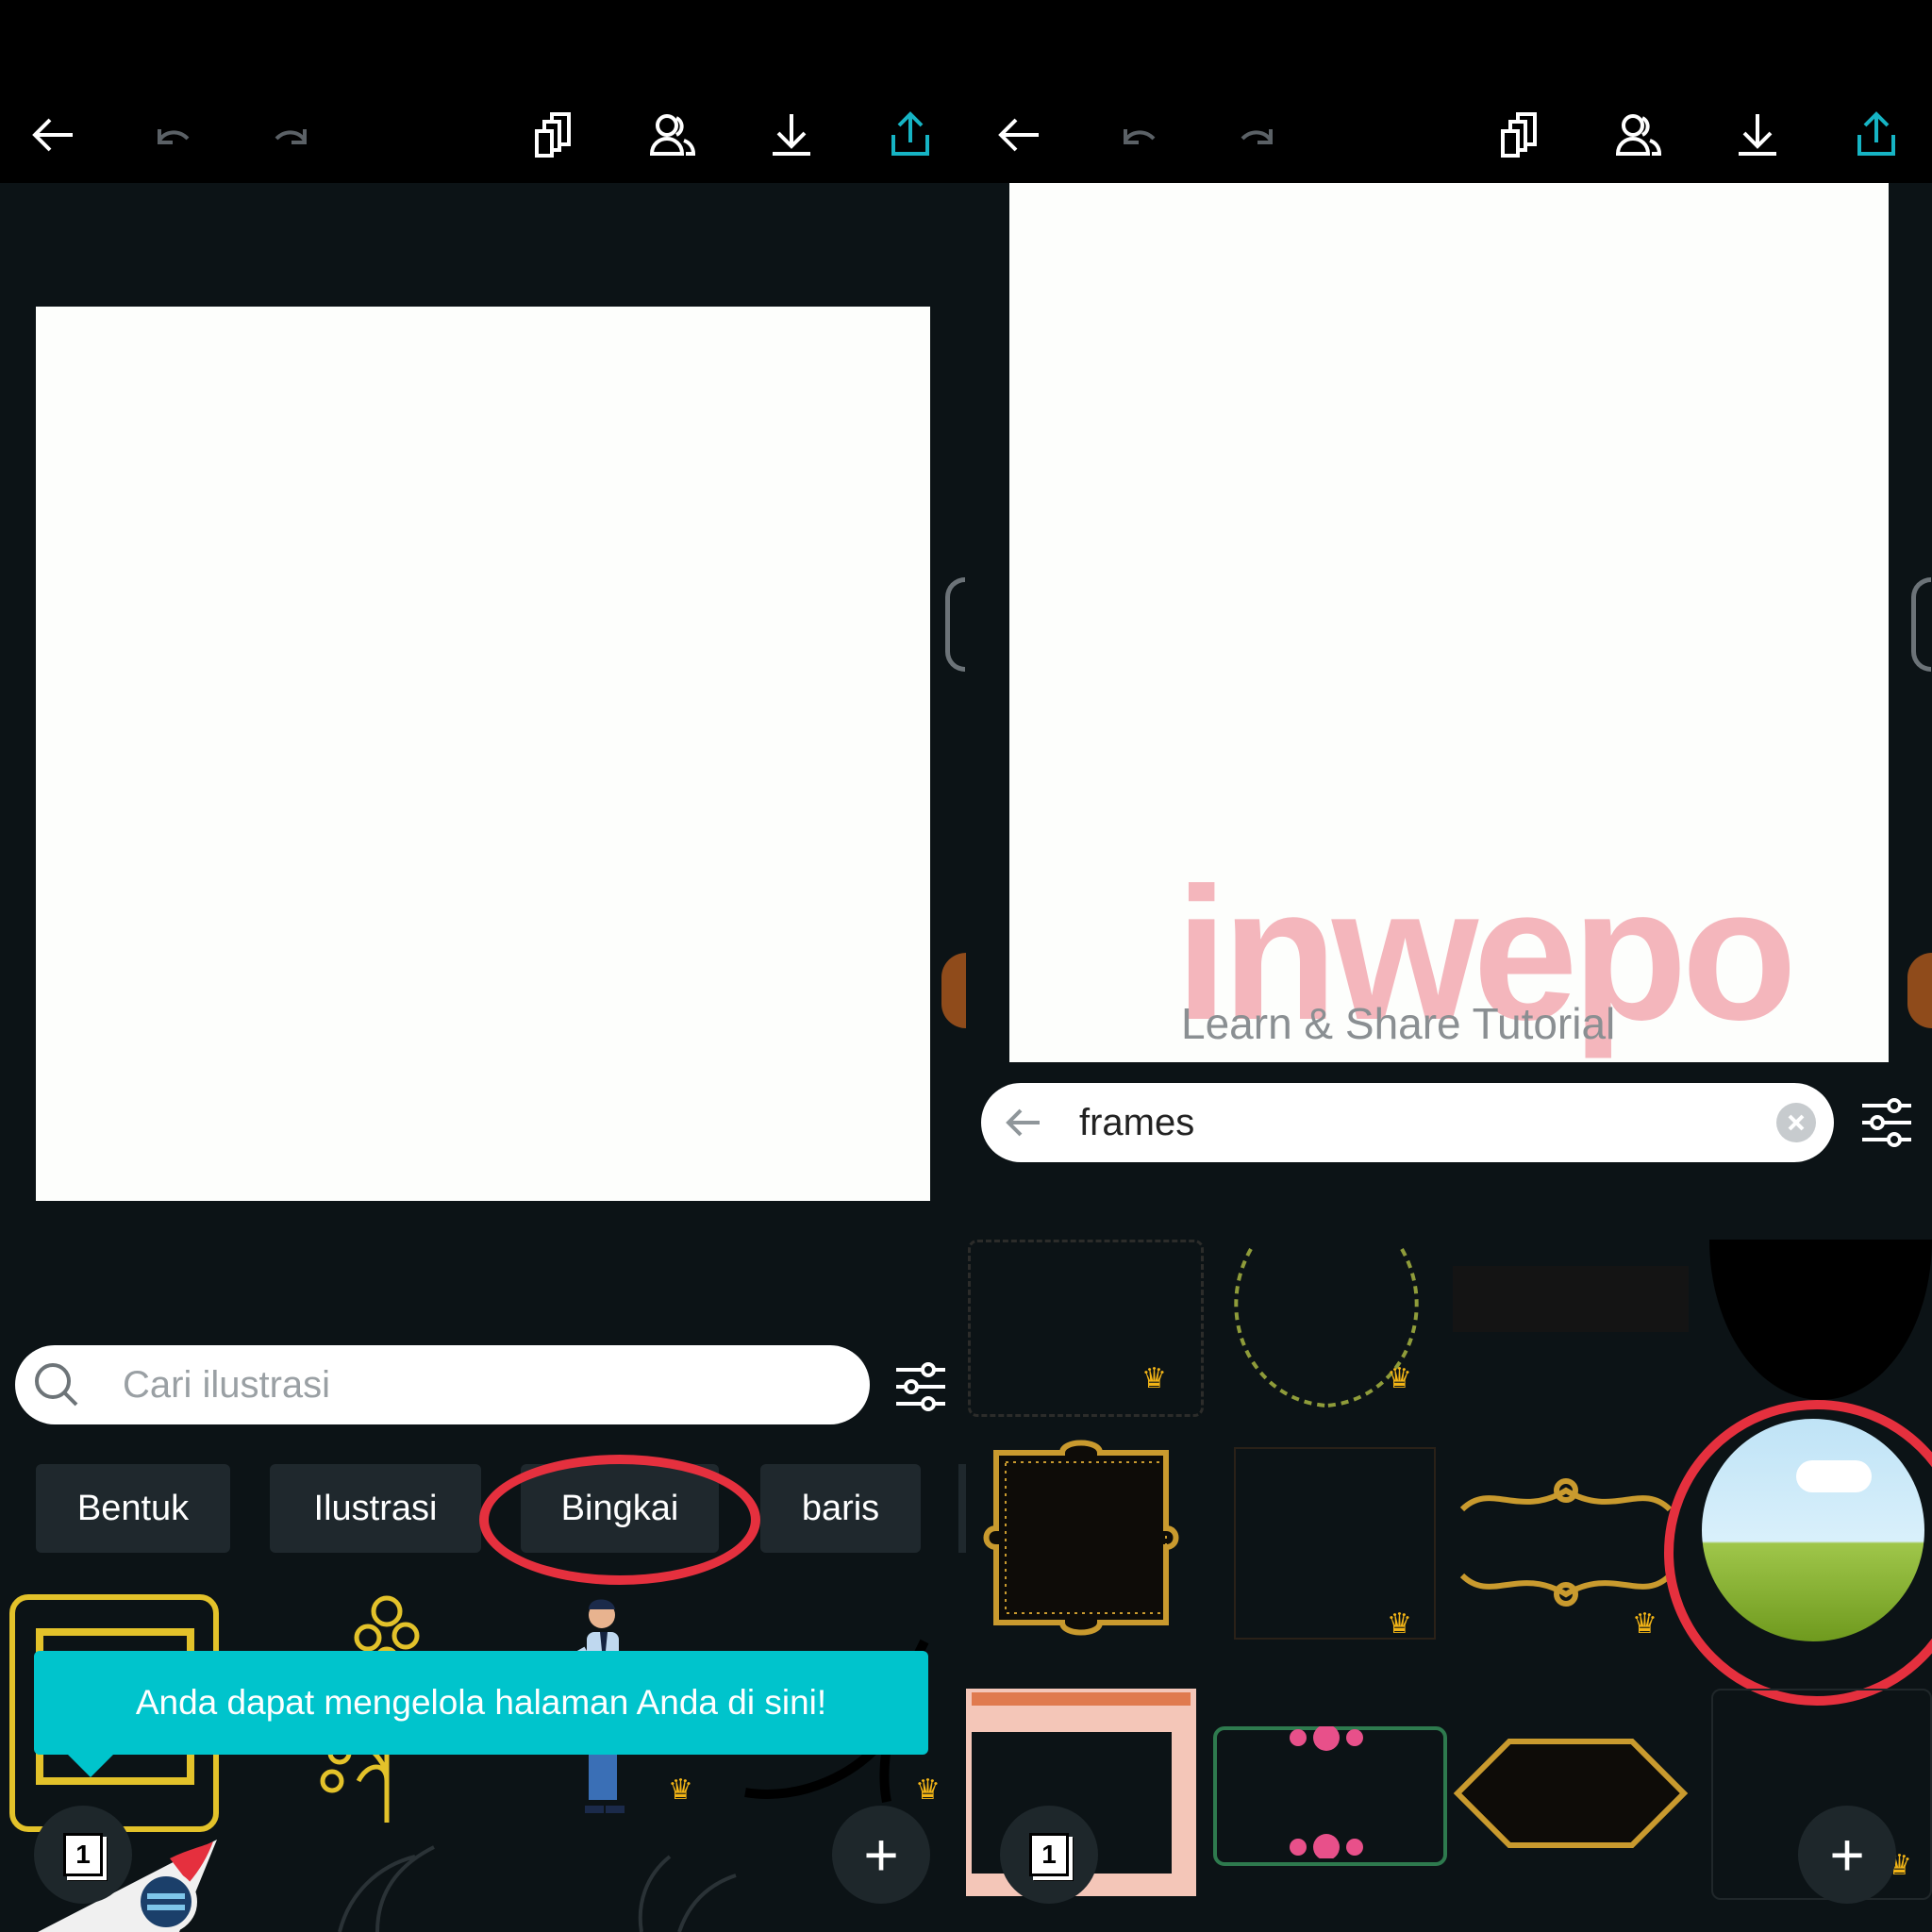 The image size is (1932, 1932). What do you see at coordinates (1326, 1792) in the screenshot?
I see `floral-icon` at bounding box center [1326, 1792].